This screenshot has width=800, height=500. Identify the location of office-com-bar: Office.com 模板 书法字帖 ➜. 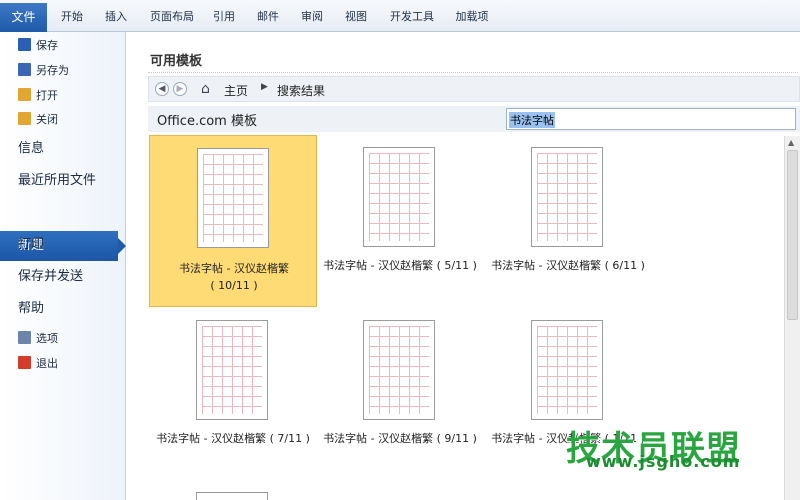
(474, 119).